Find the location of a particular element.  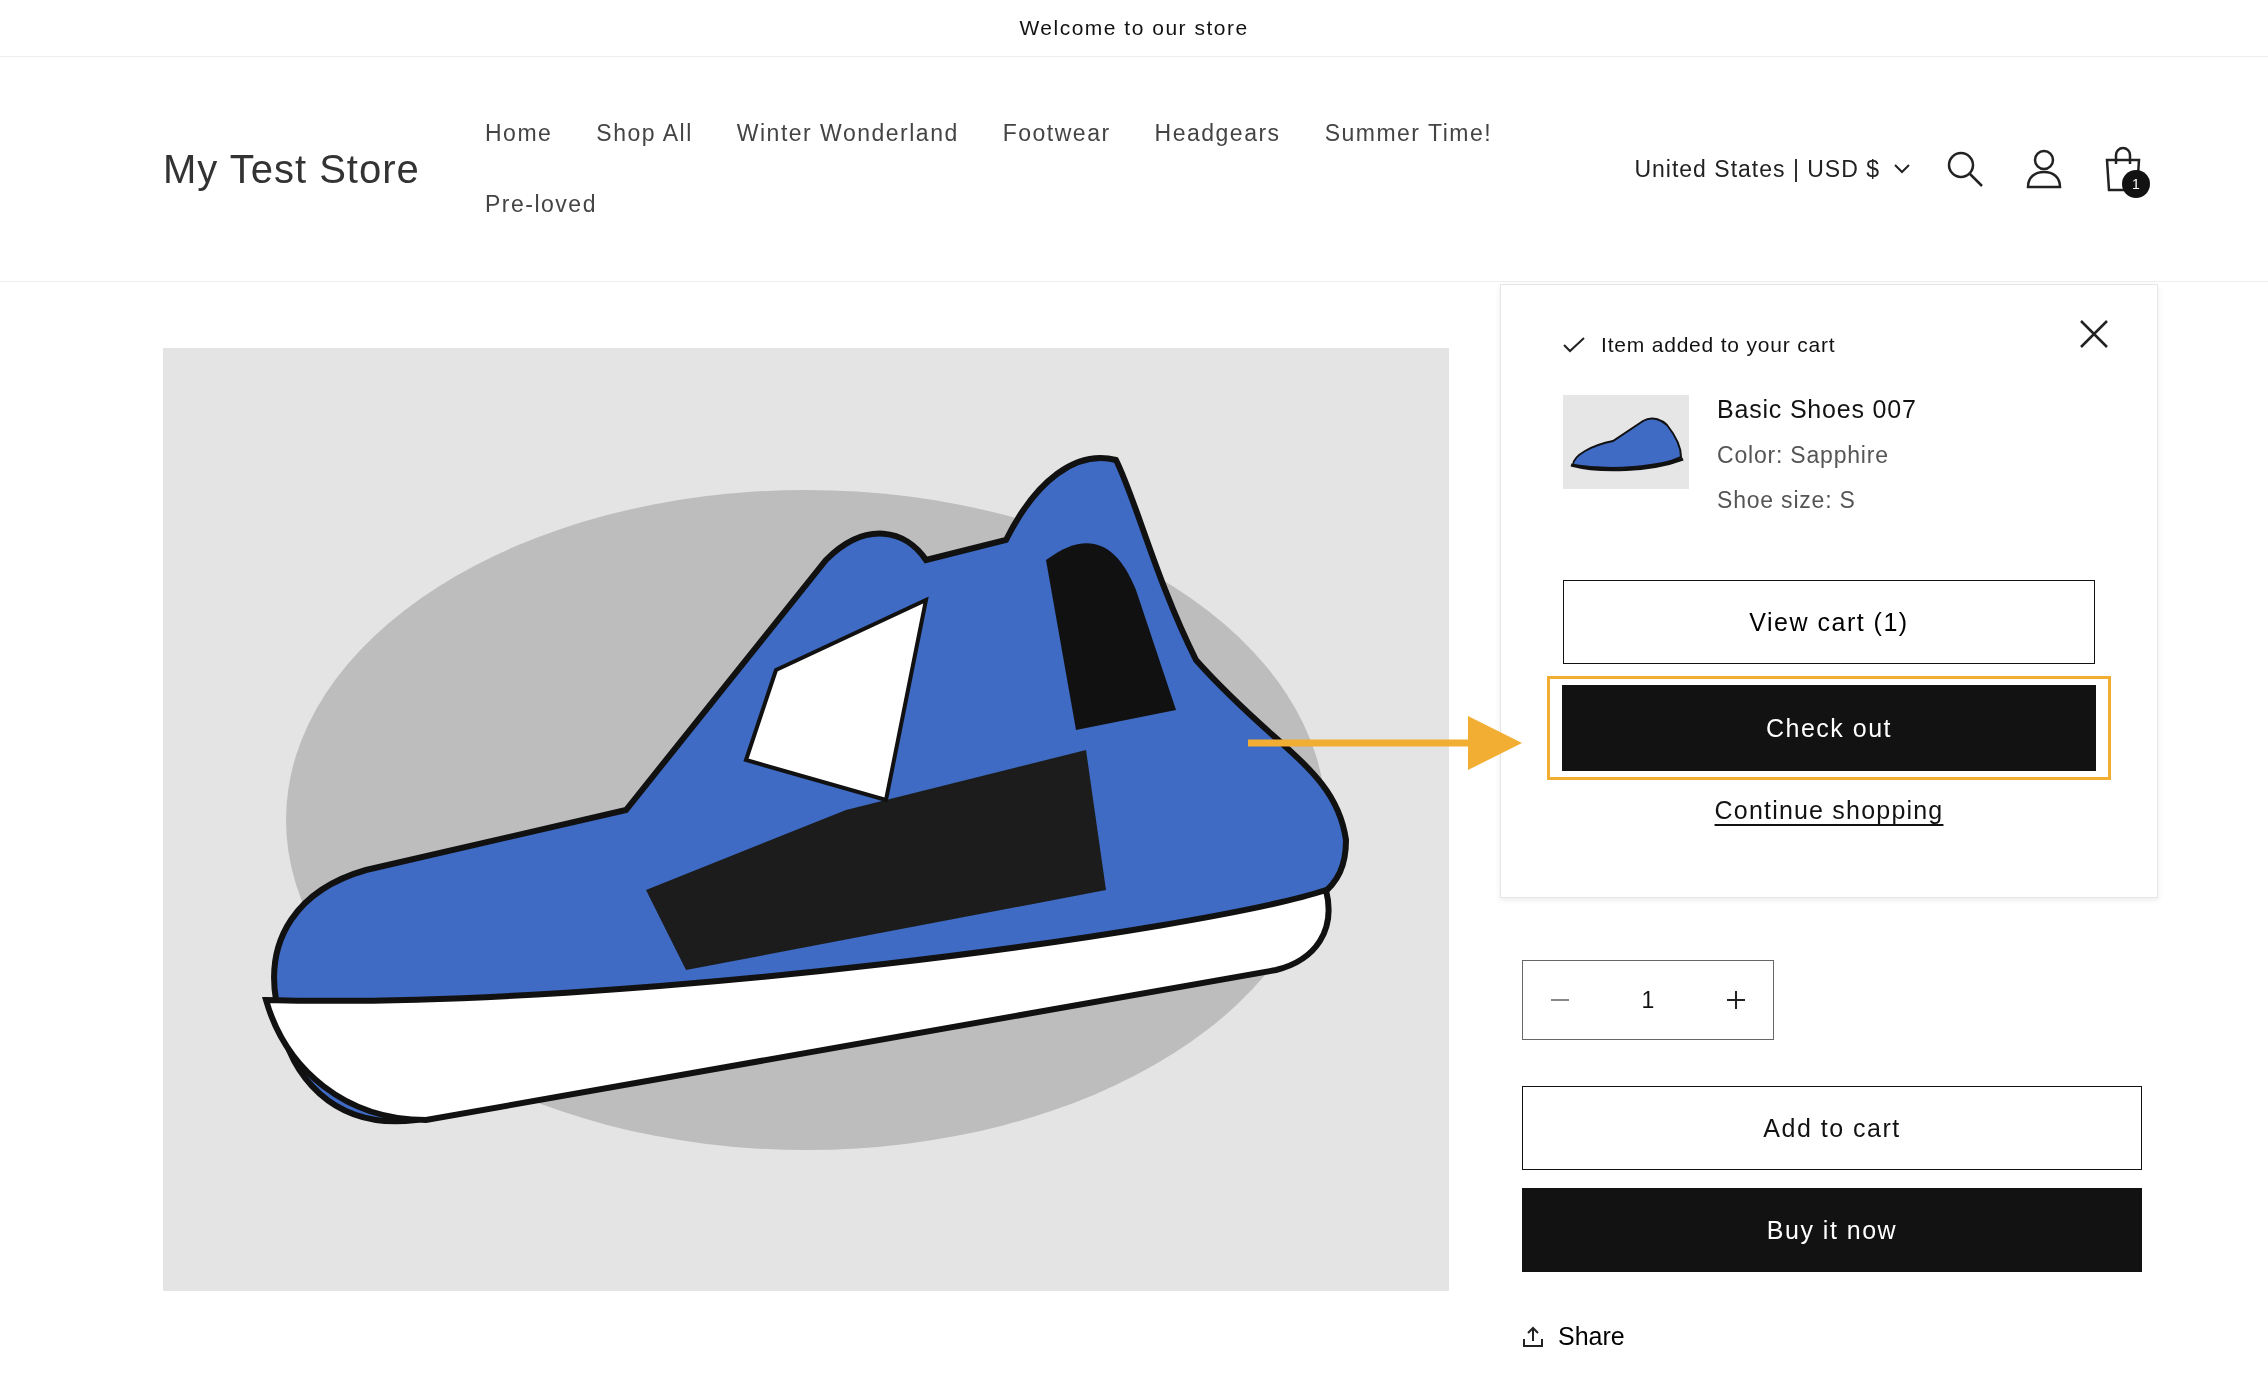

buy-now-button: Buy it now is located at coordinates (1832, 1230).